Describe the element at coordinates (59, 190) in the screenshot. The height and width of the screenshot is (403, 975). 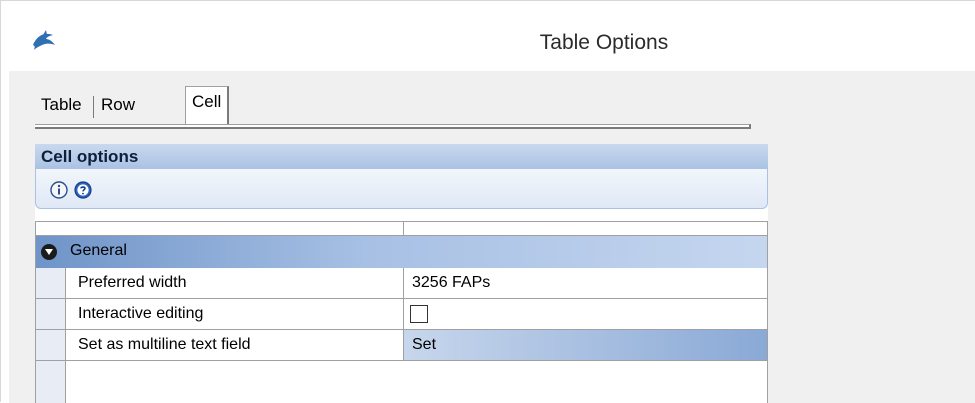
I see `info-icon` at that location.